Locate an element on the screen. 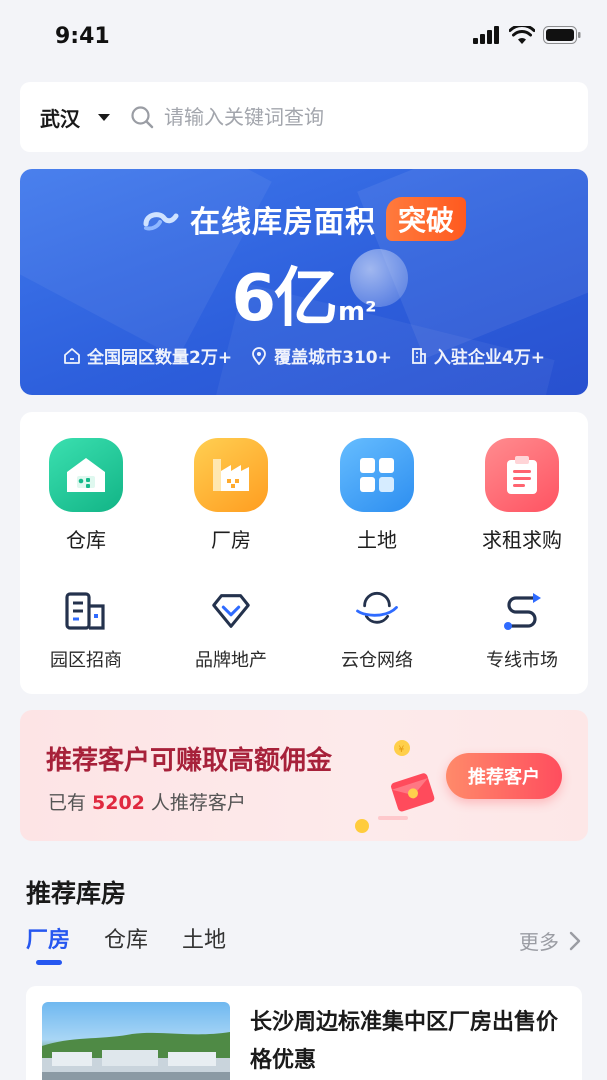 The height and width of the screenshot is (1080, 607). tab-land: 土地 is located at coordinates (204, 938).